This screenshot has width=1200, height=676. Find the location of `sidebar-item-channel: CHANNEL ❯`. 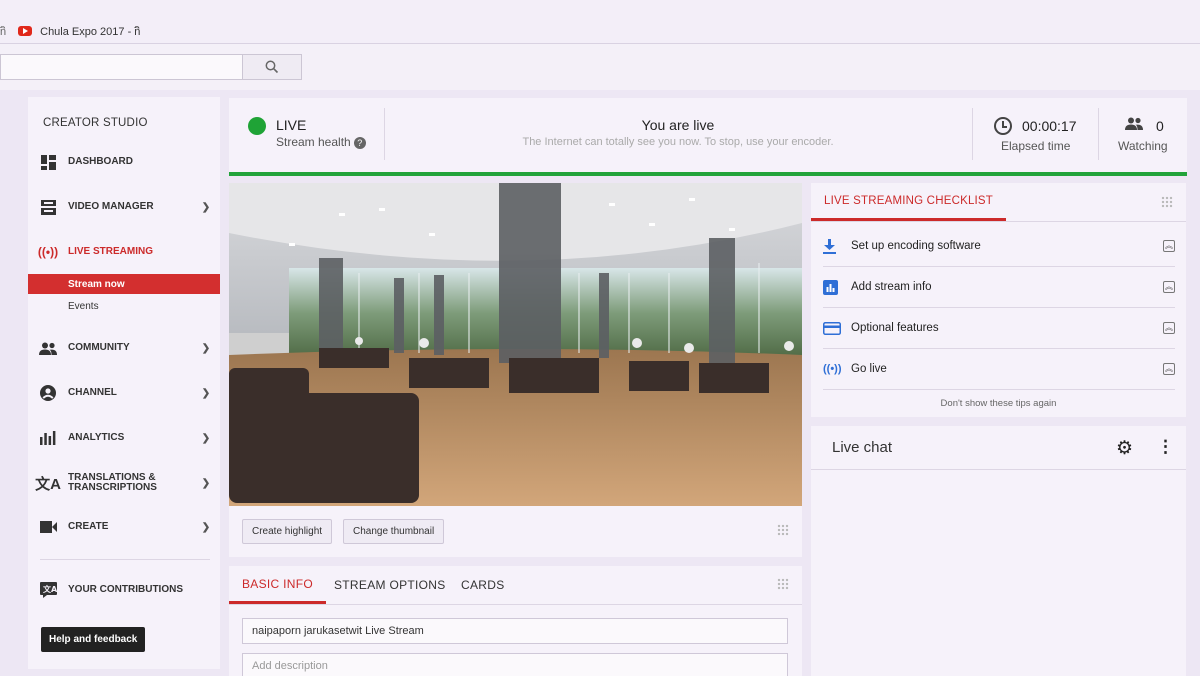

sidebar-item-channel: CHANNEL ❯ is located at coordinates (124, 393).